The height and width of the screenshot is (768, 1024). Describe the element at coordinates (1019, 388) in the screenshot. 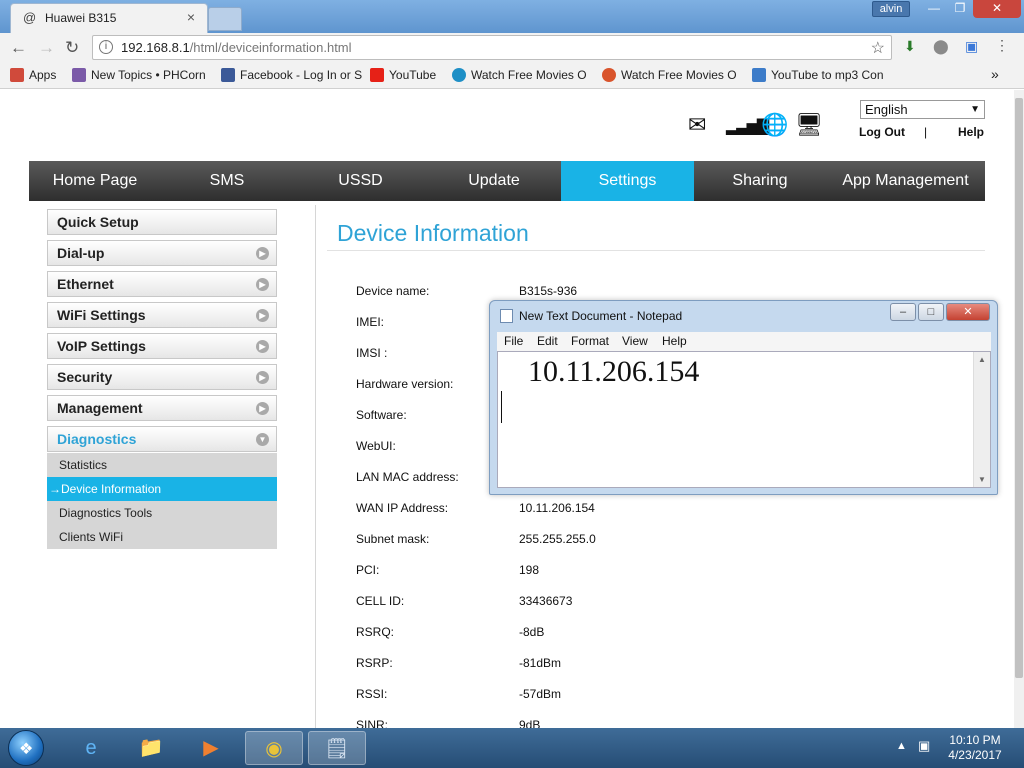

I see `scrollbar-thumb` at that location.